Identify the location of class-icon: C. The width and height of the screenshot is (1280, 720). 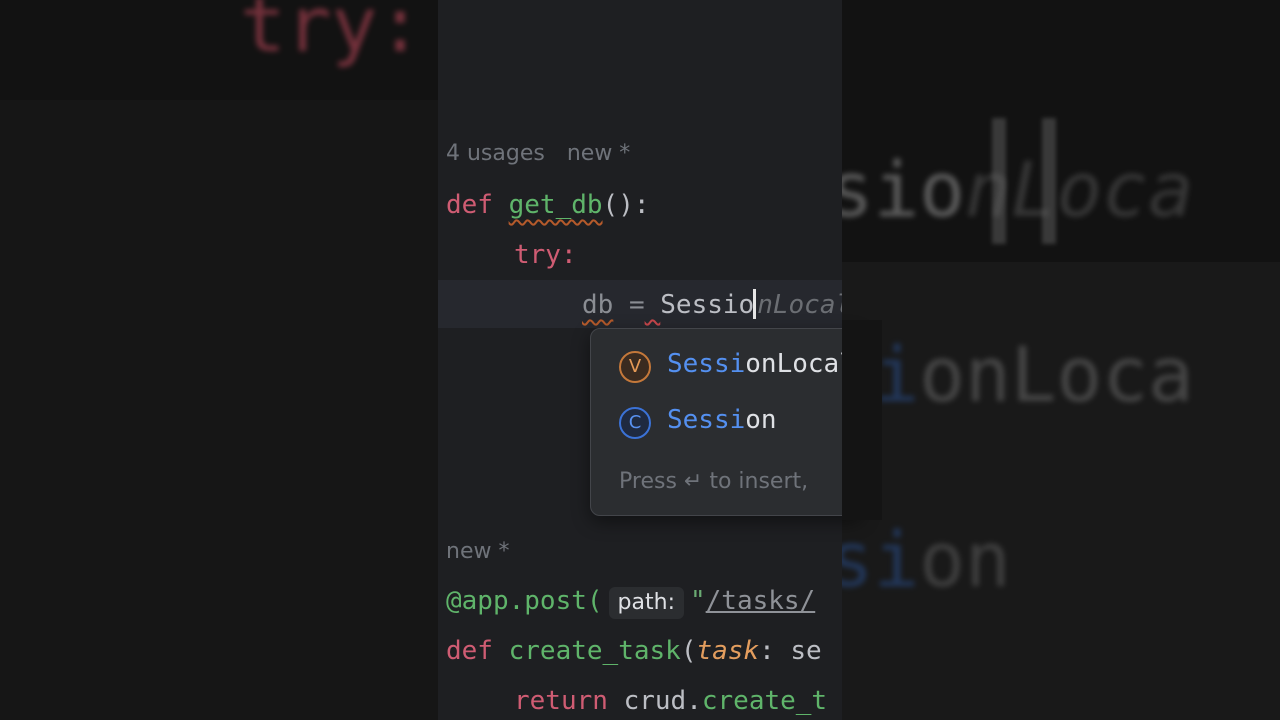
(635, 423).